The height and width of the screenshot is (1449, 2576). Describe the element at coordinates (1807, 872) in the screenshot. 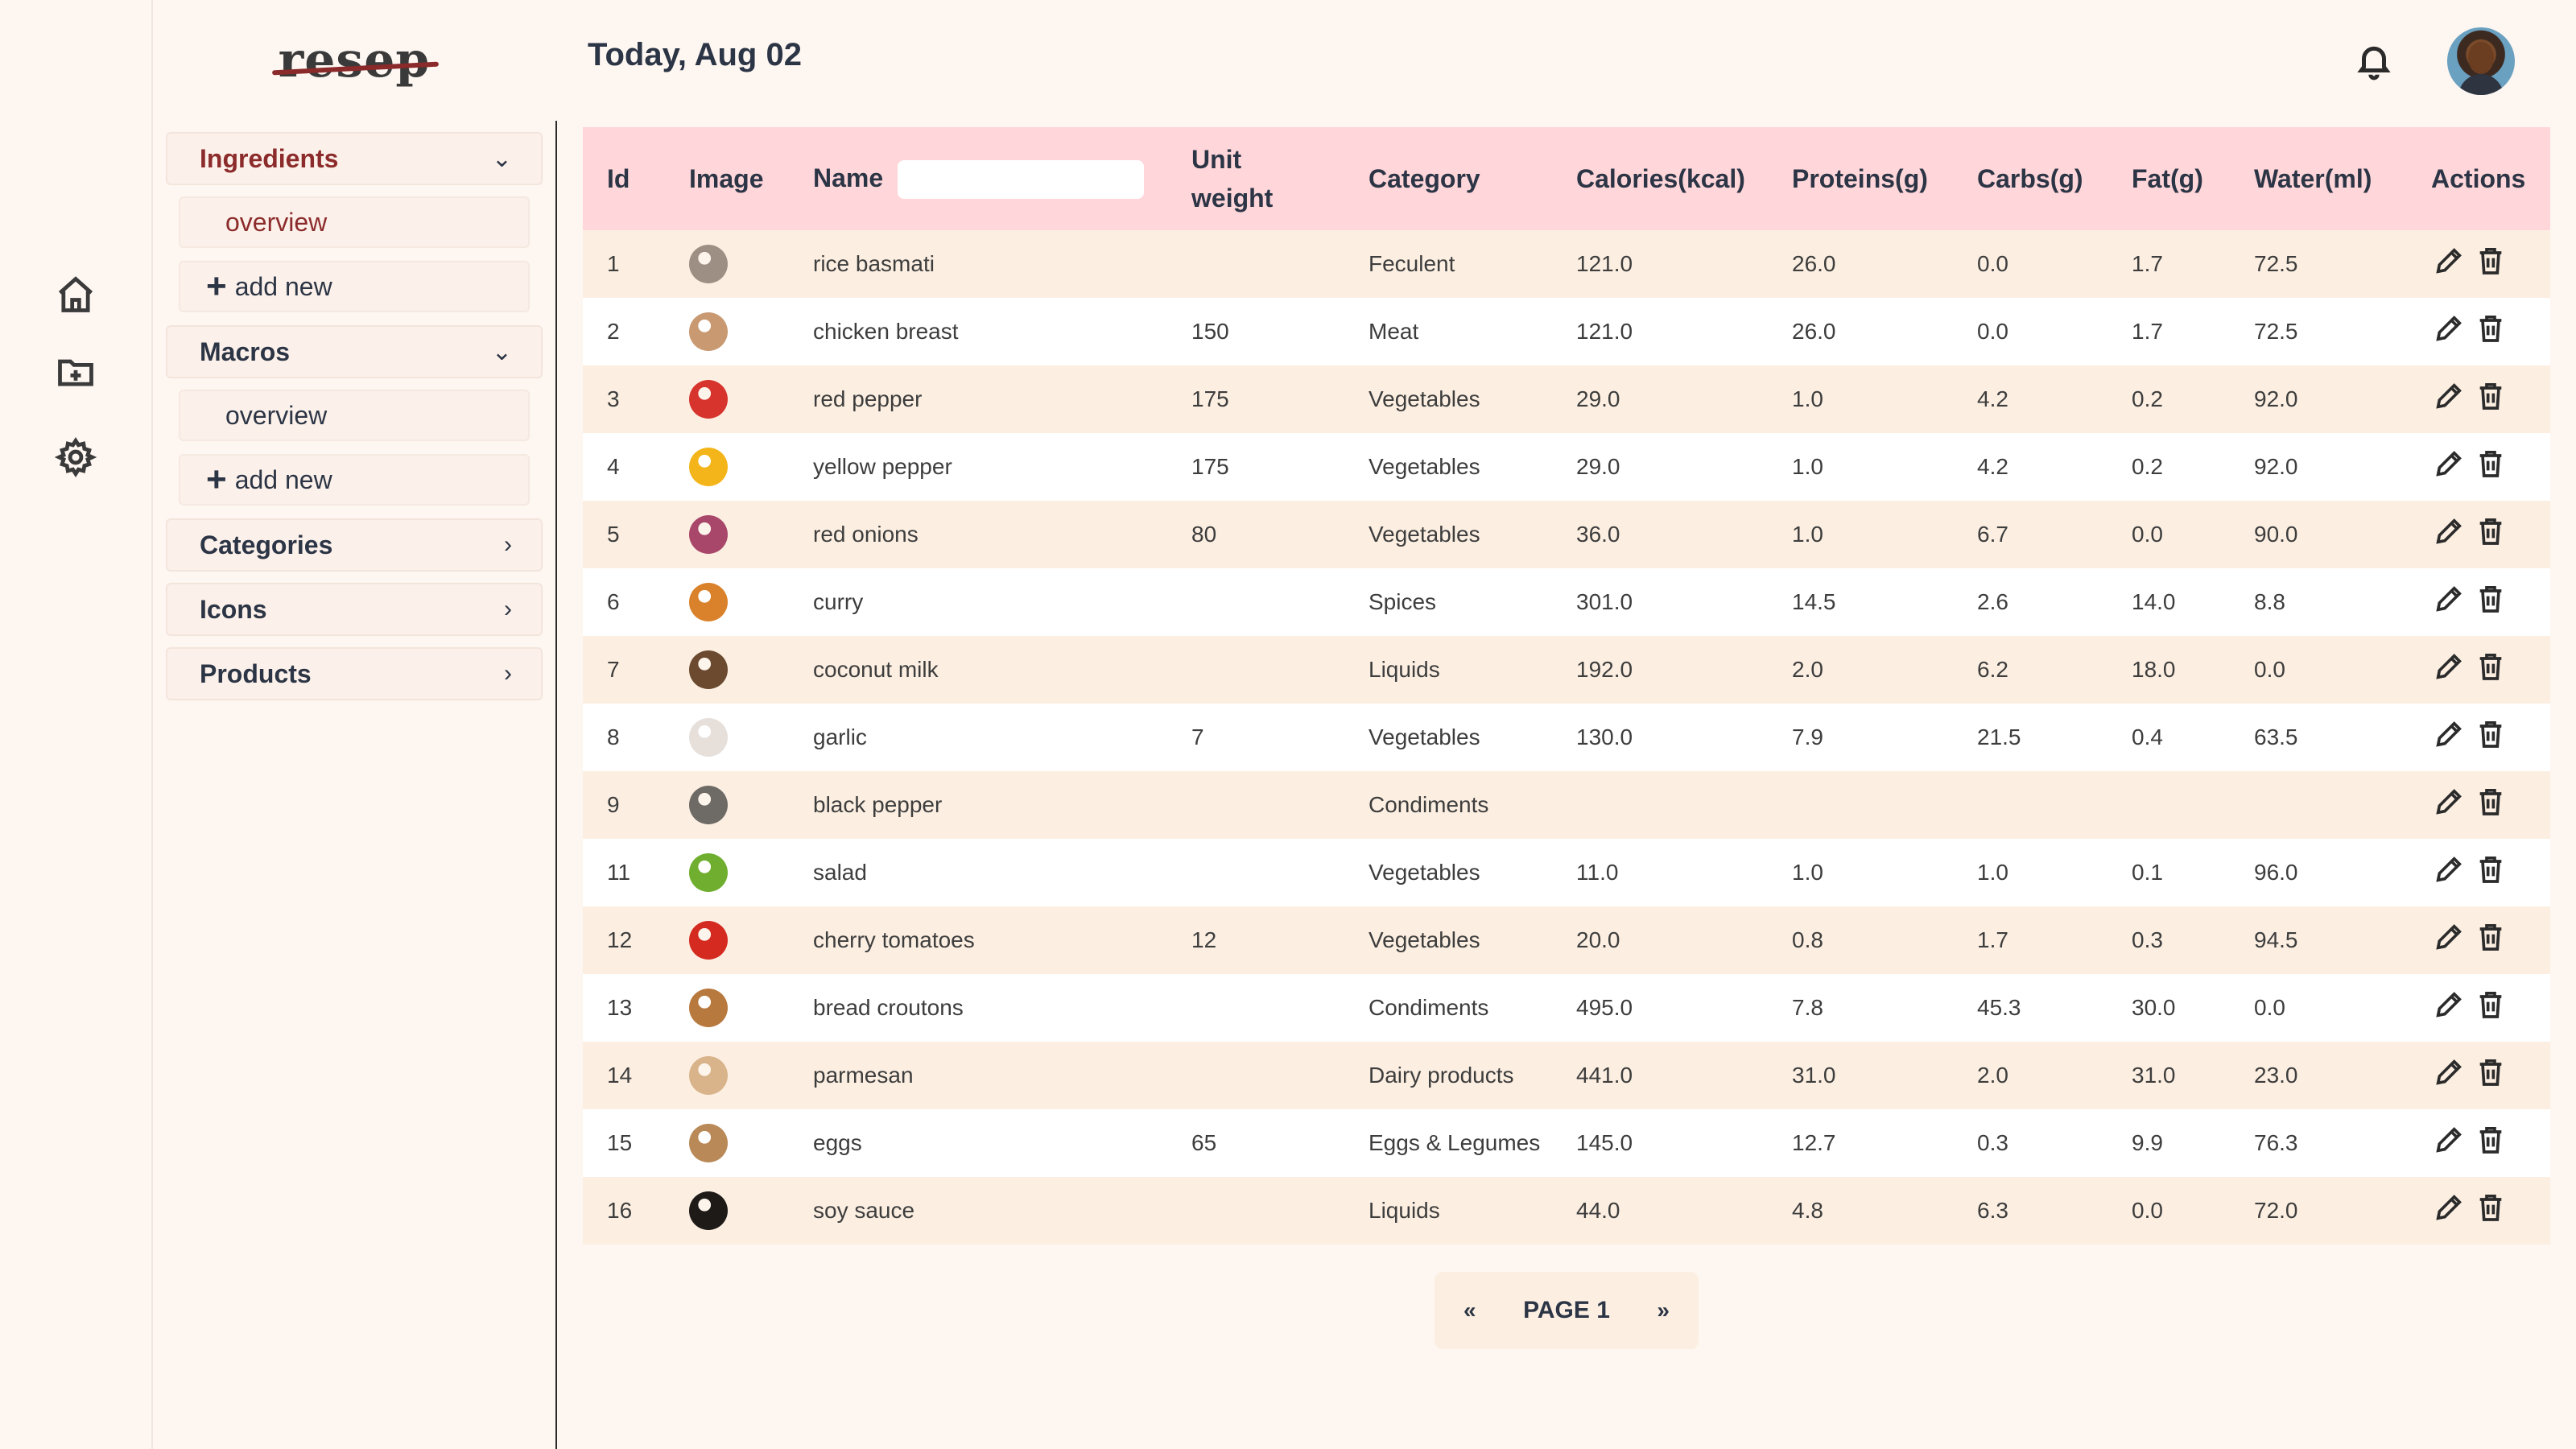

I see `cell-proteins: 1.0` at that location.